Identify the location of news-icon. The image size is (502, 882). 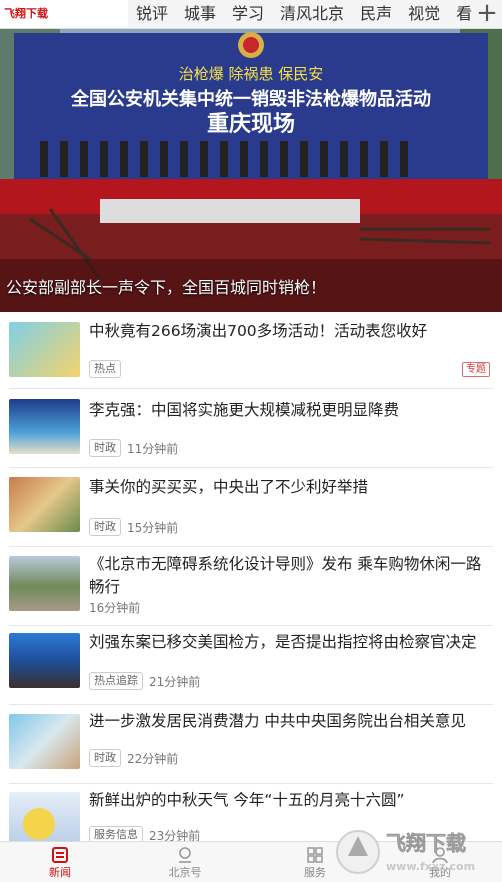
(60, 855).